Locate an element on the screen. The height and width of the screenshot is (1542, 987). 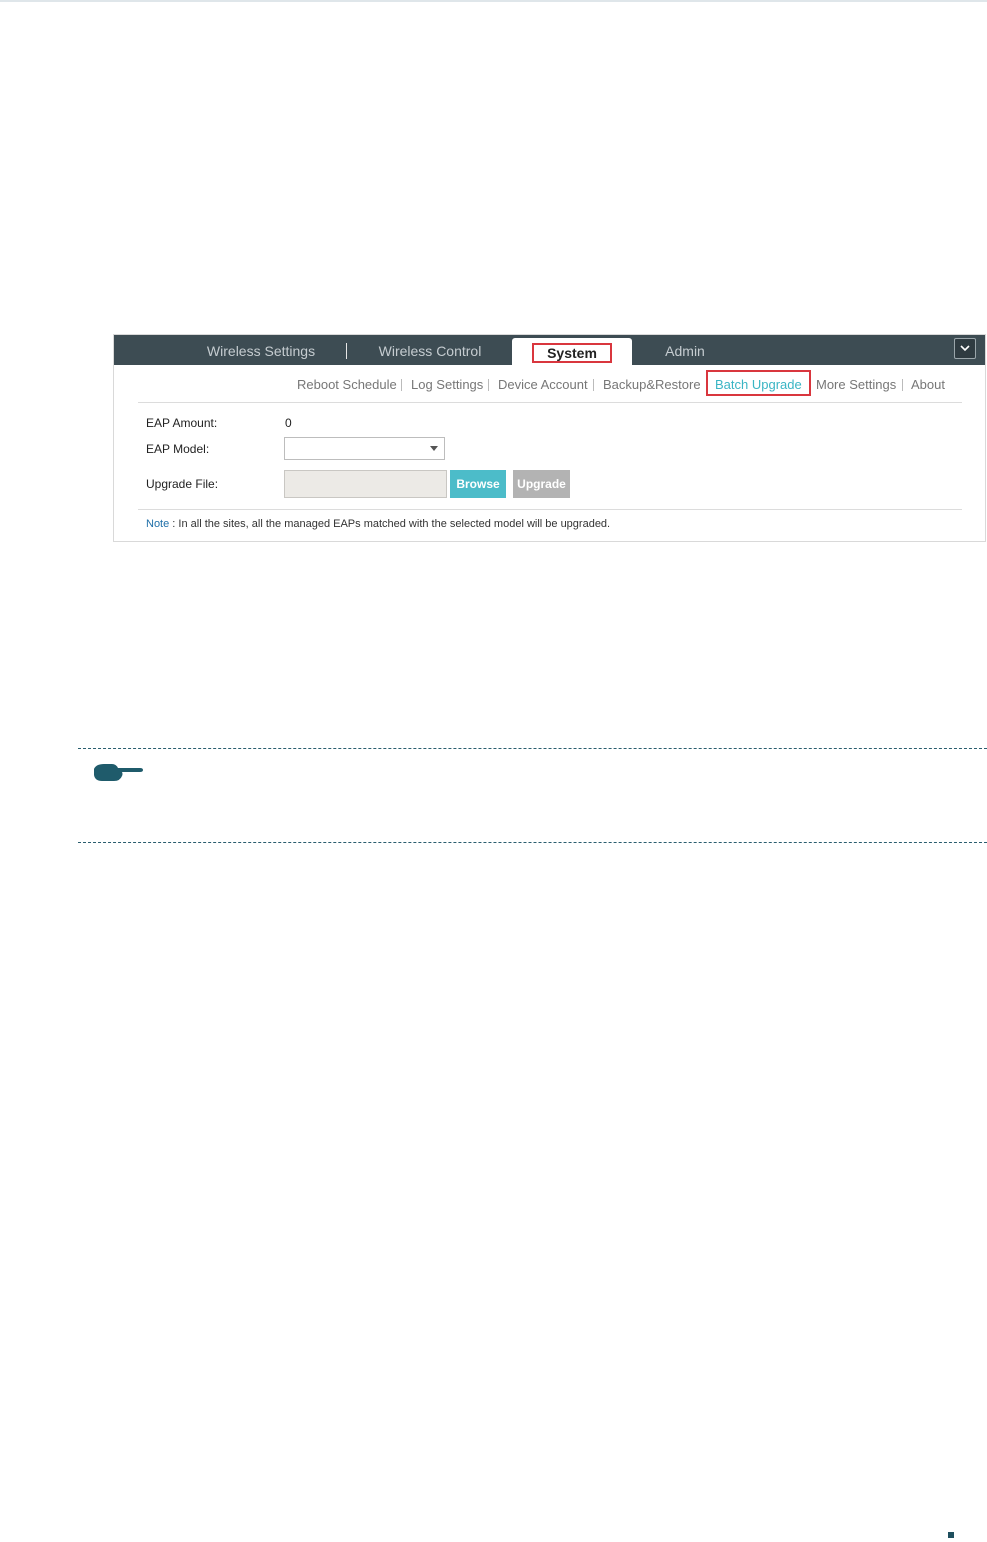
eap-model-label: EAP Model: is located at coordinates (178, 449).